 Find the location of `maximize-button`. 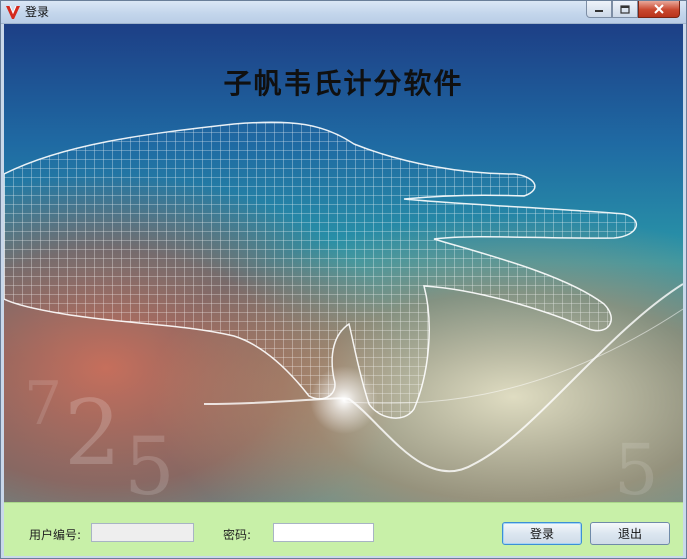

maximize-button is located at coordinates (625, 9).